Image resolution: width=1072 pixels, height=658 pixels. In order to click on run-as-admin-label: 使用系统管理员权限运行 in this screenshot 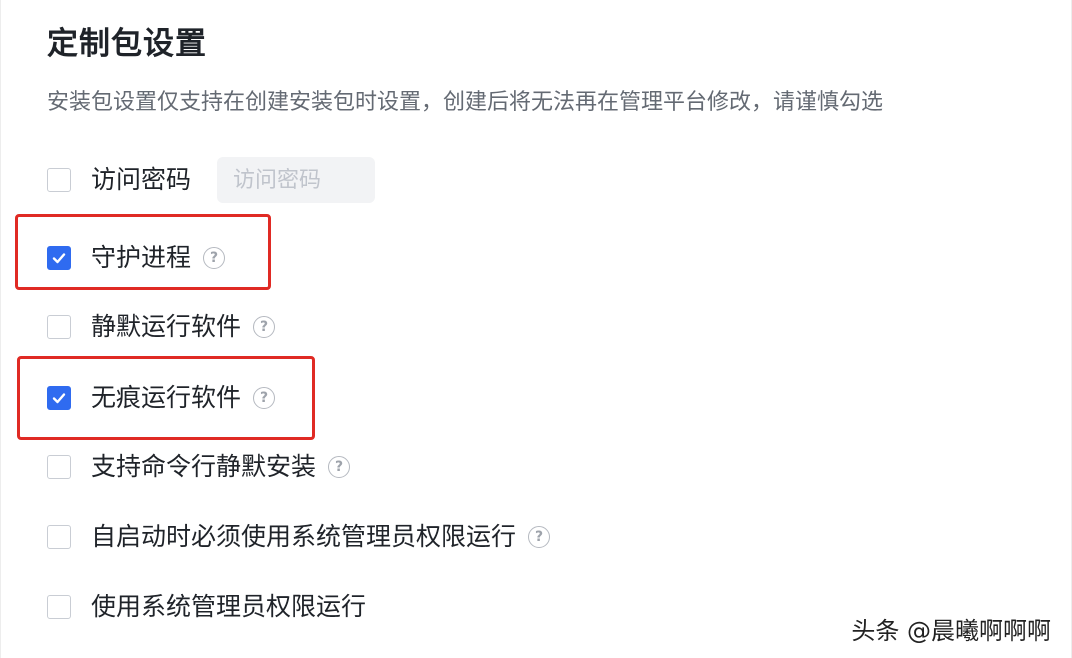, I will do `click(229, 606)`.